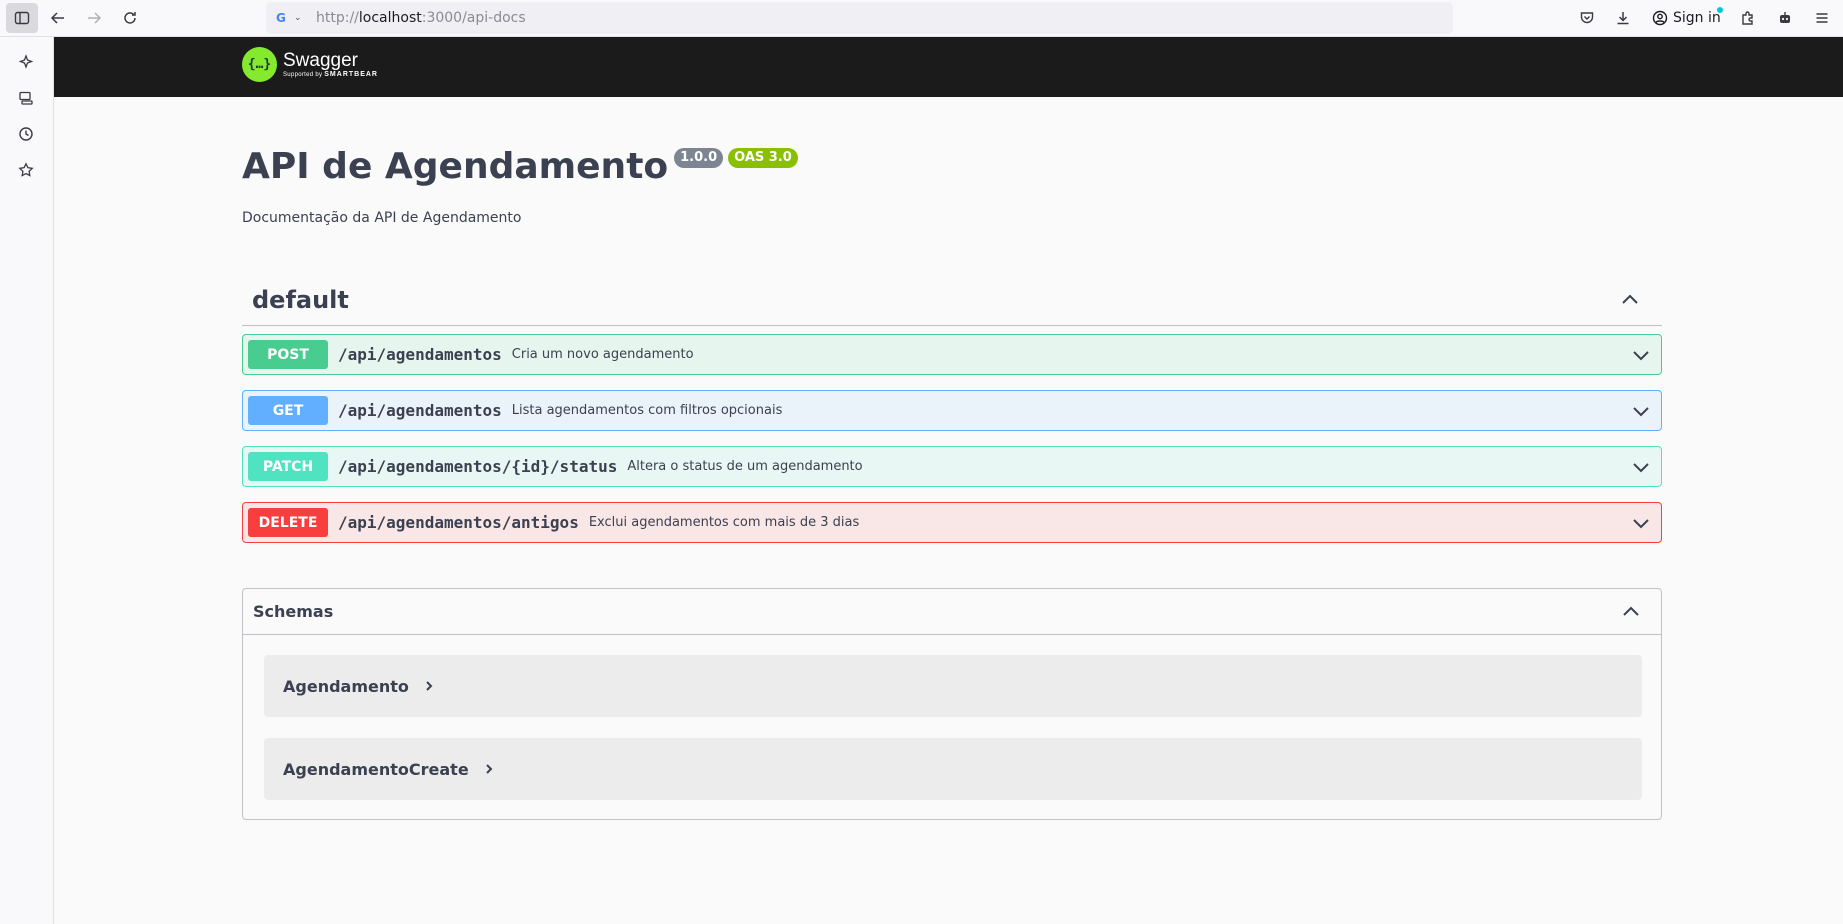 This screenshot has width=1843, height=924. What do you see at coordinates (300, 300) in the screenshot?
I see `tag-name: default` at bounding box center [300, 300].